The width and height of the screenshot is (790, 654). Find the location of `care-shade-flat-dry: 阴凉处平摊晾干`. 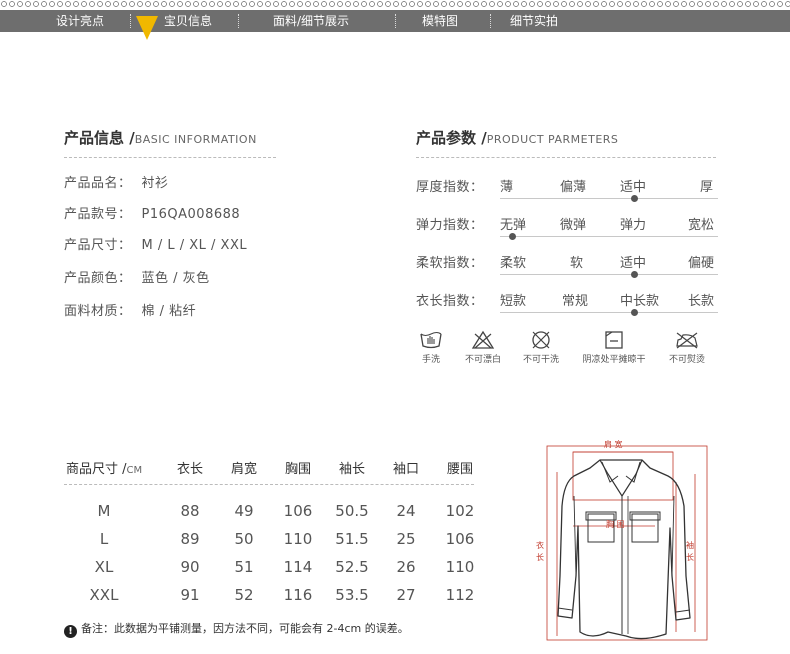

care-shade-flat-dry: 阴凉处平摊晾干 is located at coordinates (614, 347).